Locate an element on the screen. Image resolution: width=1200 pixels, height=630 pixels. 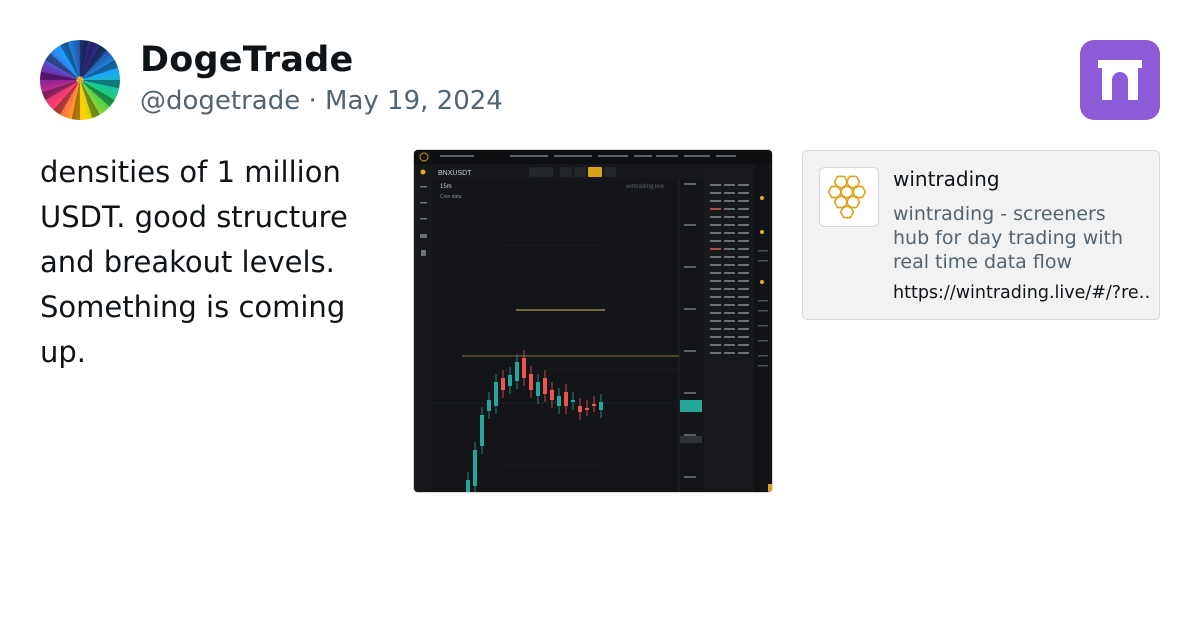
site-logo is located at coordinates (1120, 80).